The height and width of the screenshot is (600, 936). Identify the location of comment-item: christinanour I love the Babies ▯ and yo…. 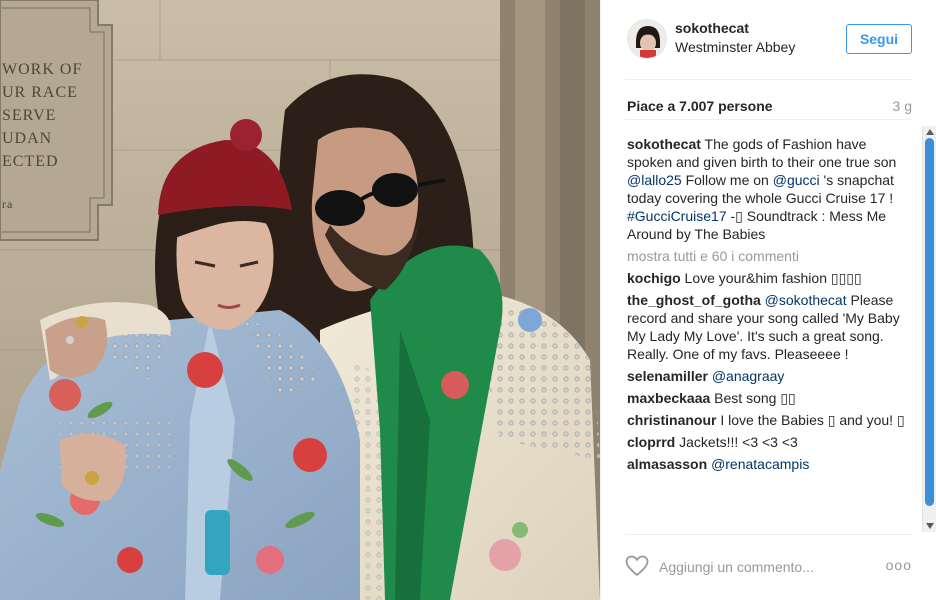
(770, 420).